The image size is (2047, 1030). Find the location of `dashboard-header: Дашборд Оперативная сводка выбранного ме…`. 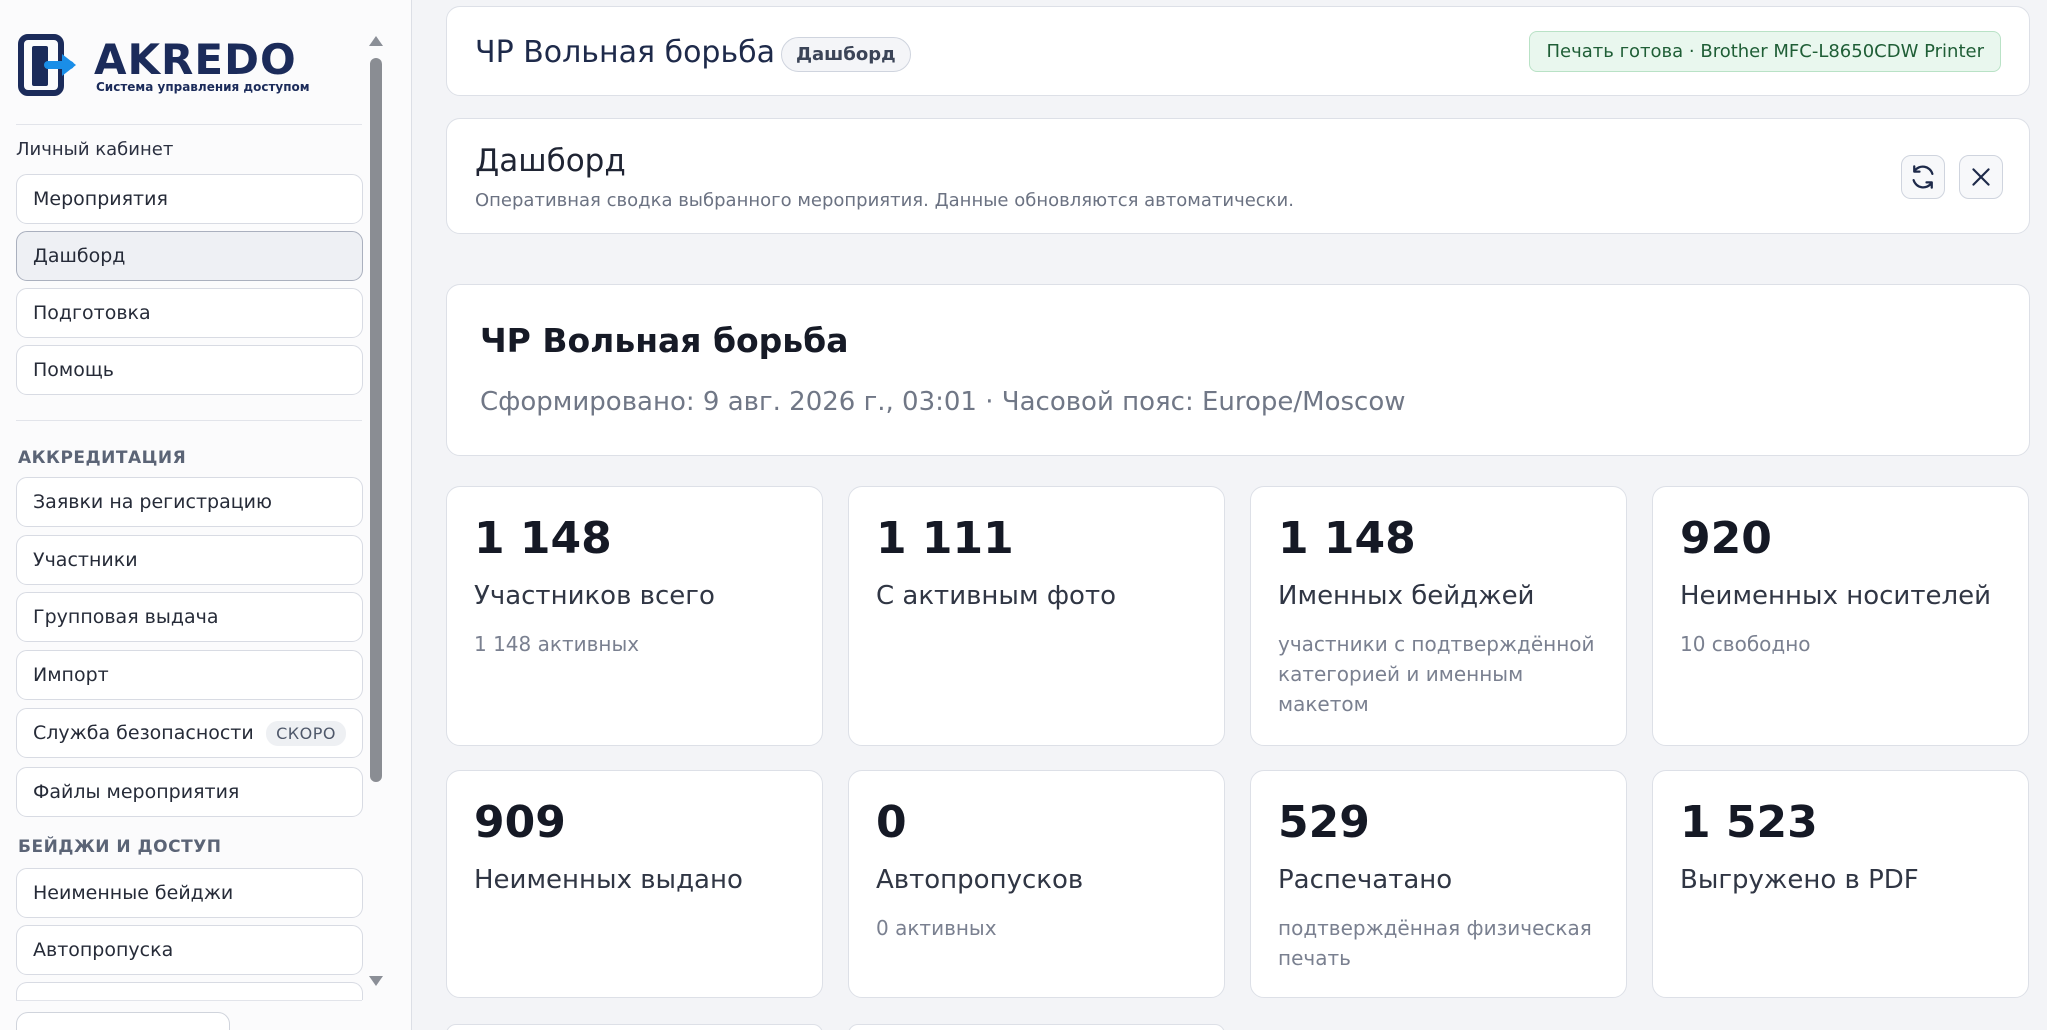

dashboard-header: Дашборд Оперативная сводка выбранного ме… is located at coordinates (1238, 176).